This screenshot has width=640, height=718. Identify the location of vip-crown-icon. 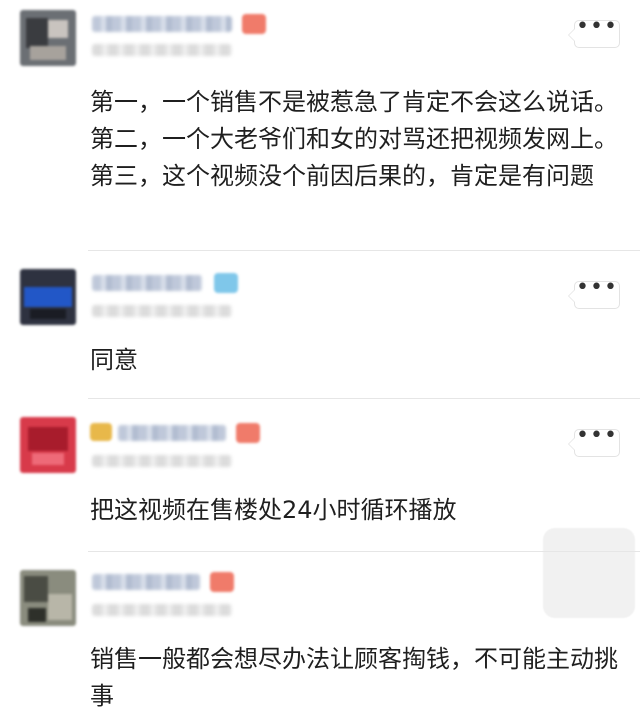
(101, 432).